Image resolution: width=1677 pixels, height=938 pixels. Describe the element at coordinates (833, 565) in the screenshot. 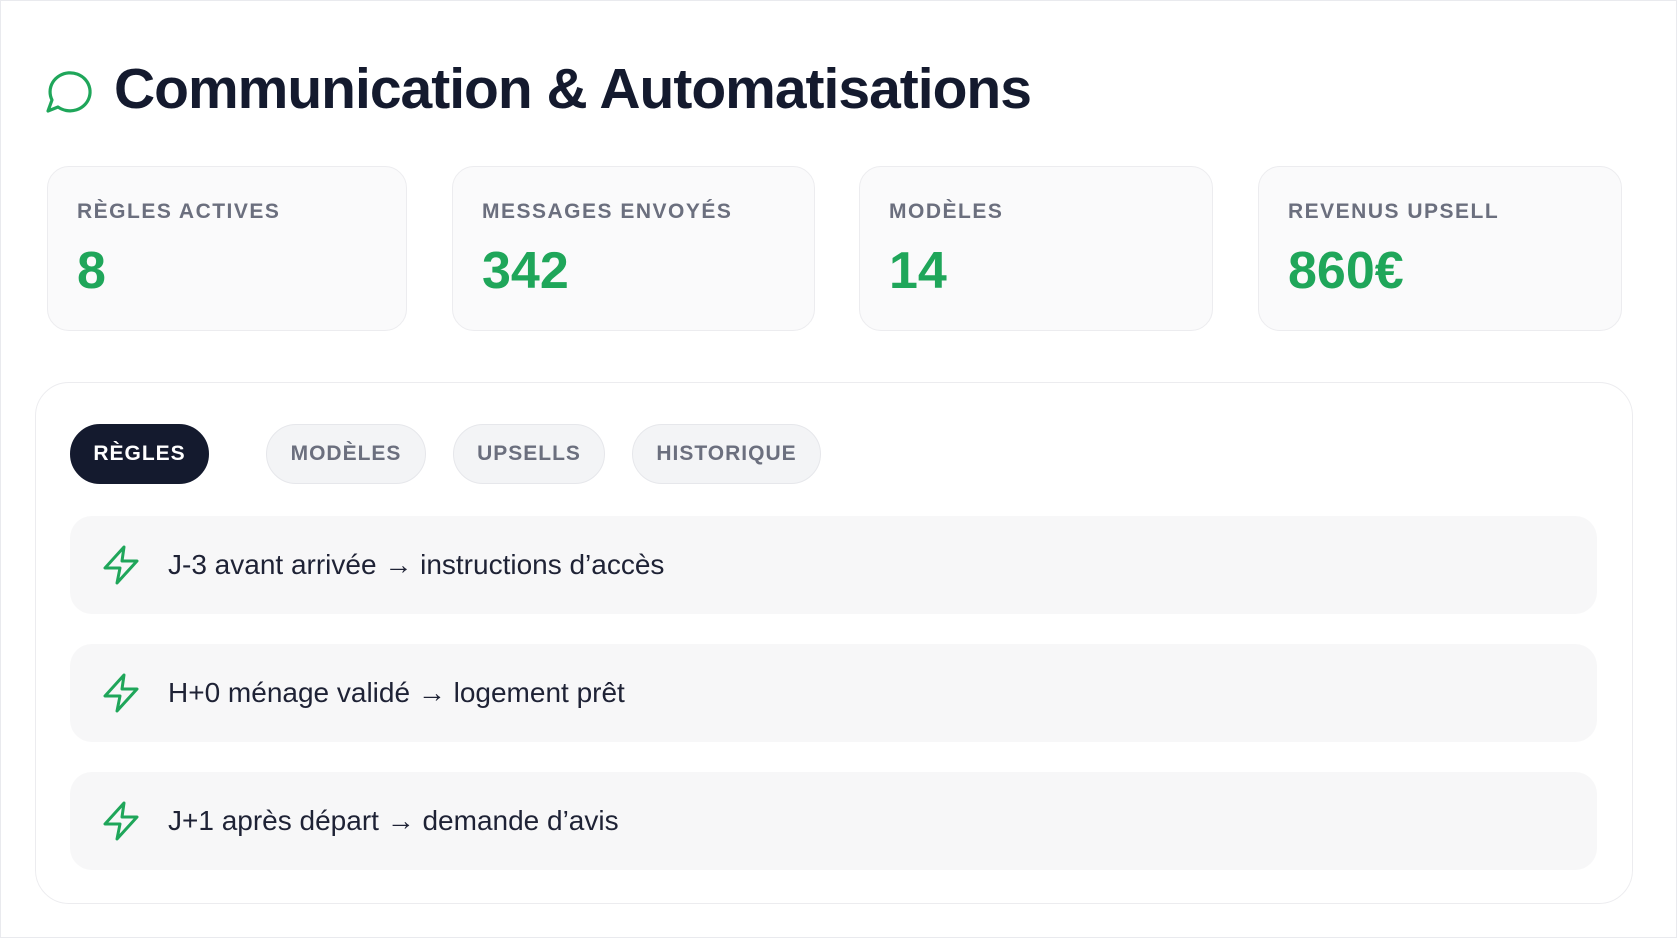

I see `rule-item: J-3 avant arrivée → instructions d’accès` at that location.